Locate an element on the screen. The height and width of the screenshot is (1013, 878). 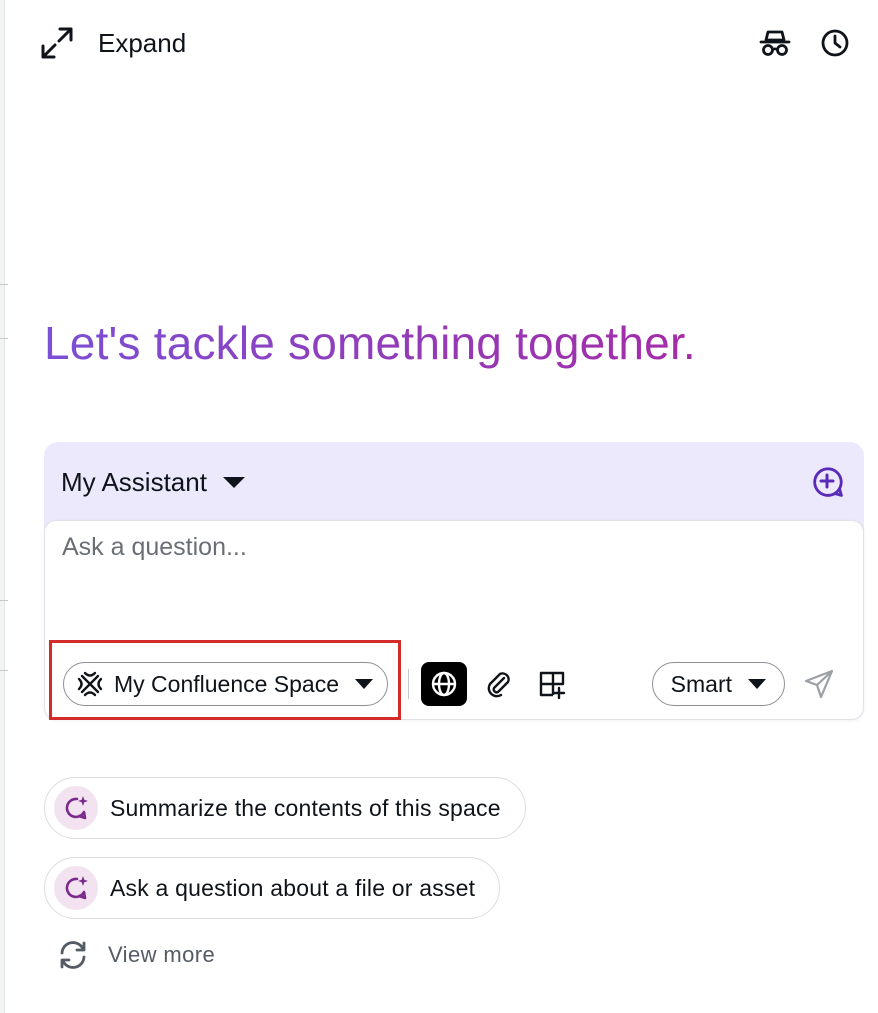
welcome-headline: Let's tackle something together. is located at coordinates (370, 343).